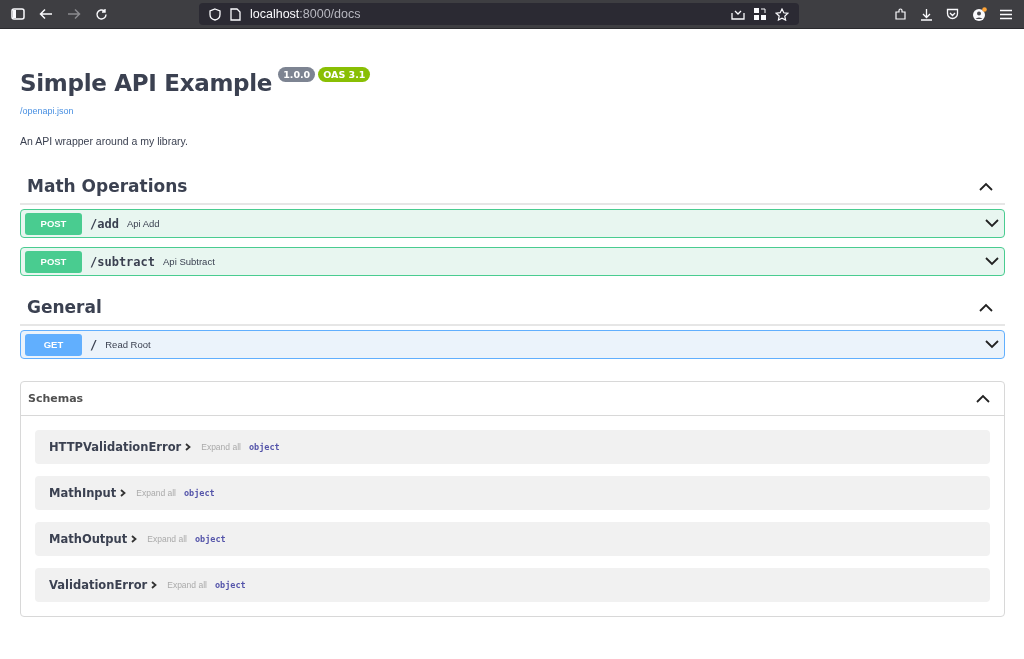  I want to click on api-title: Simple API Example, so click(146, 83).